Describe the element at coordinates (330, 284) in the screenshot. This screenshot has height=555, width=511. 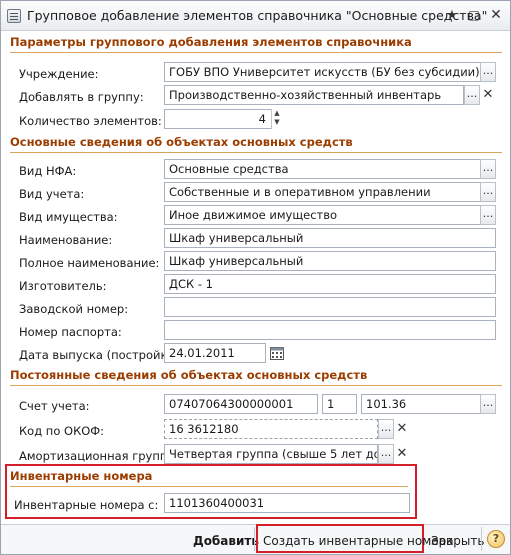
I see `manufacturer-field: ДСК - 1` at that location.